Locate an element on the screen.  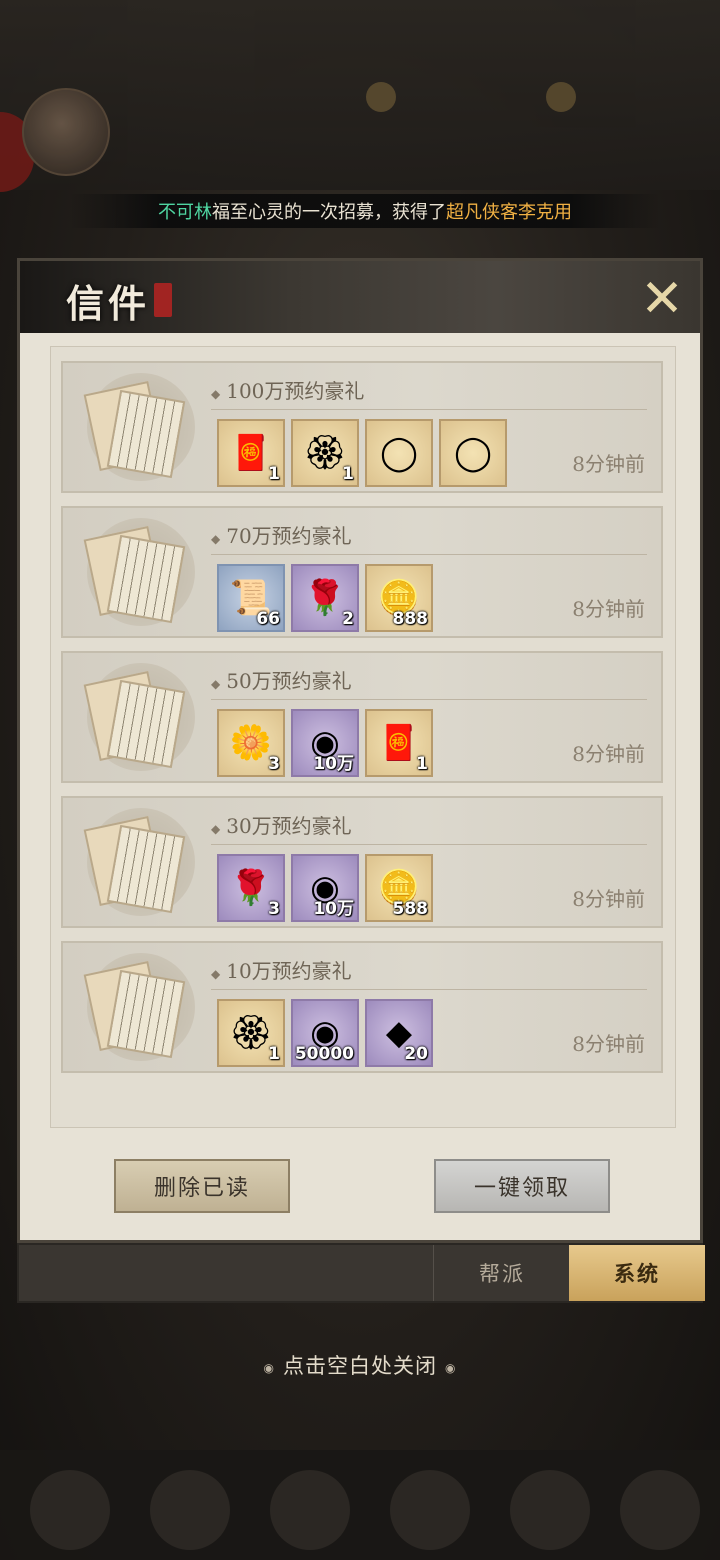
mail-item: ◆ 70万预约豪礼 📜 66 🌹 2 🪙 888 8分钟前 is located at coordinates (362, 572).